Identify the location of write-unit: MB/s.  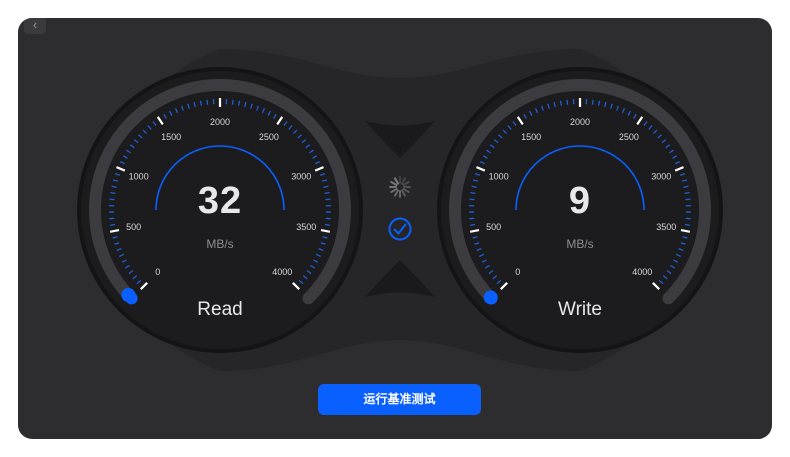
(580, 244).